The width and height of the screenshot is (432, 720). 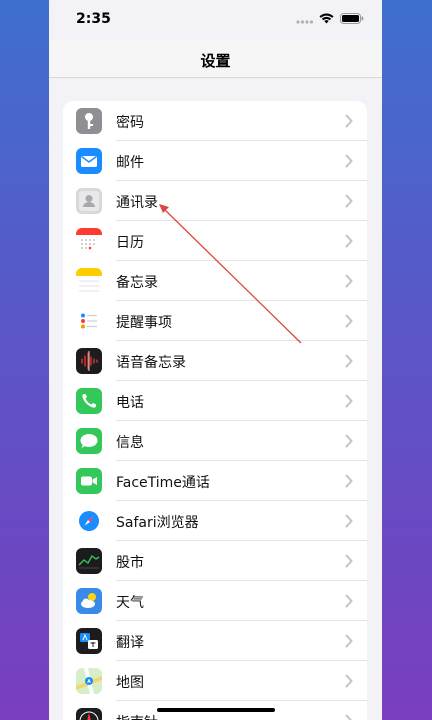 What do you see at coordinates (89, 641) in the screenshot?
I see `translate-icon` at bounding box center [89, 641].